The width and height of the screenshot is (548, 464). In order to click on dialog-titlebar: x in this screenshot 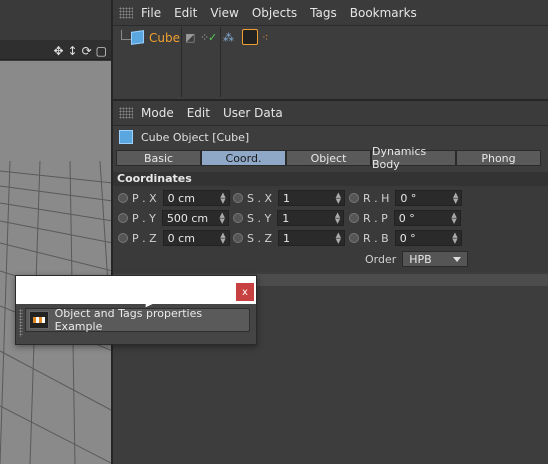, I will do `click(136, 290)`.